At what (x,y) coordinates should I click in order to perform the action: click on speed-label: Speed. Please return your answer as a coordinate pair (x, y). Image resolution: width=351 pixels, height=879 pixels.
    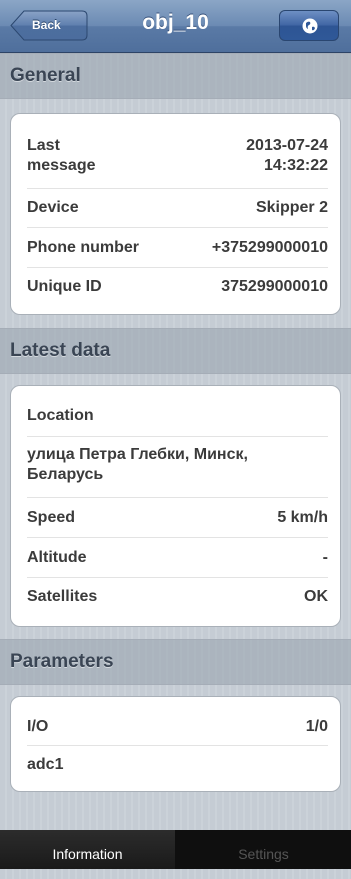
    Looking at the image, I should click on (51, 517).